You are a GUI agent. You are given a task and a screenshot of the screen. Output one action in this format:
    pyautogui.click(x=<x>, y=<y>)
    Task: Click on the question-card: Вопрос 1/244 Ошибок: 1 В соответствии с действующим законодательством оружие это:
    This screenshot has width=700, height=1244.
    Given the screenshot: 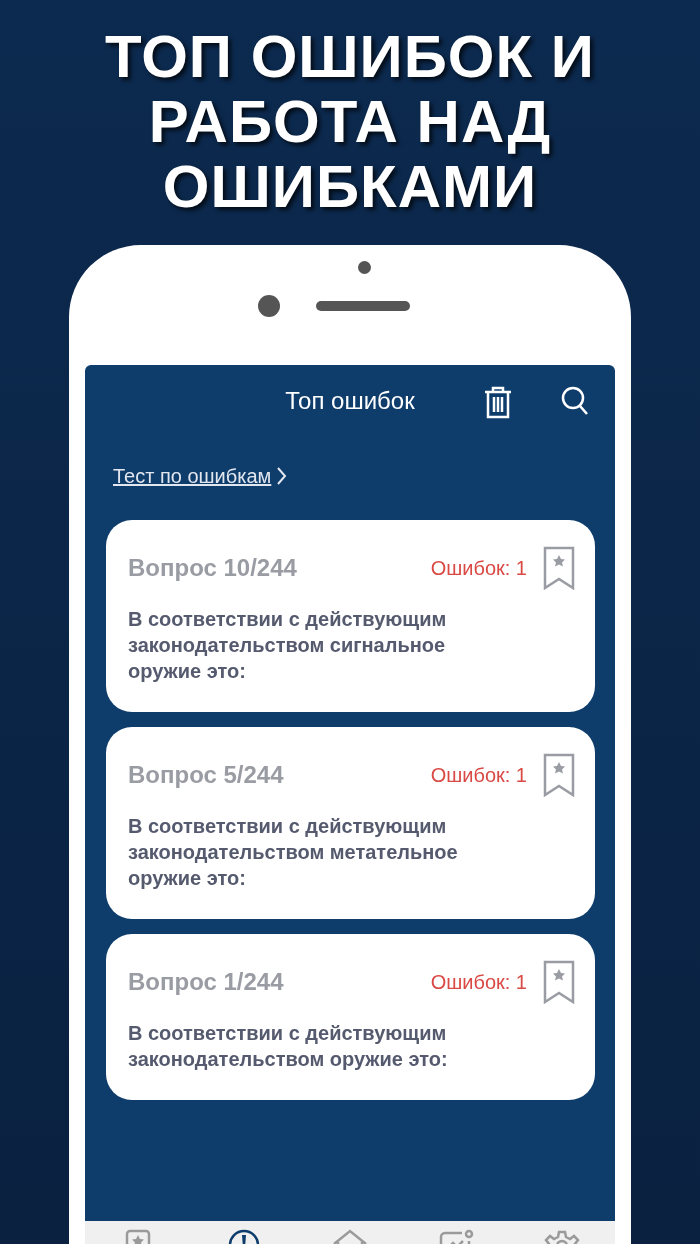 What is the action you would take?
    pyautogui.click(x=350, y=1017)
    